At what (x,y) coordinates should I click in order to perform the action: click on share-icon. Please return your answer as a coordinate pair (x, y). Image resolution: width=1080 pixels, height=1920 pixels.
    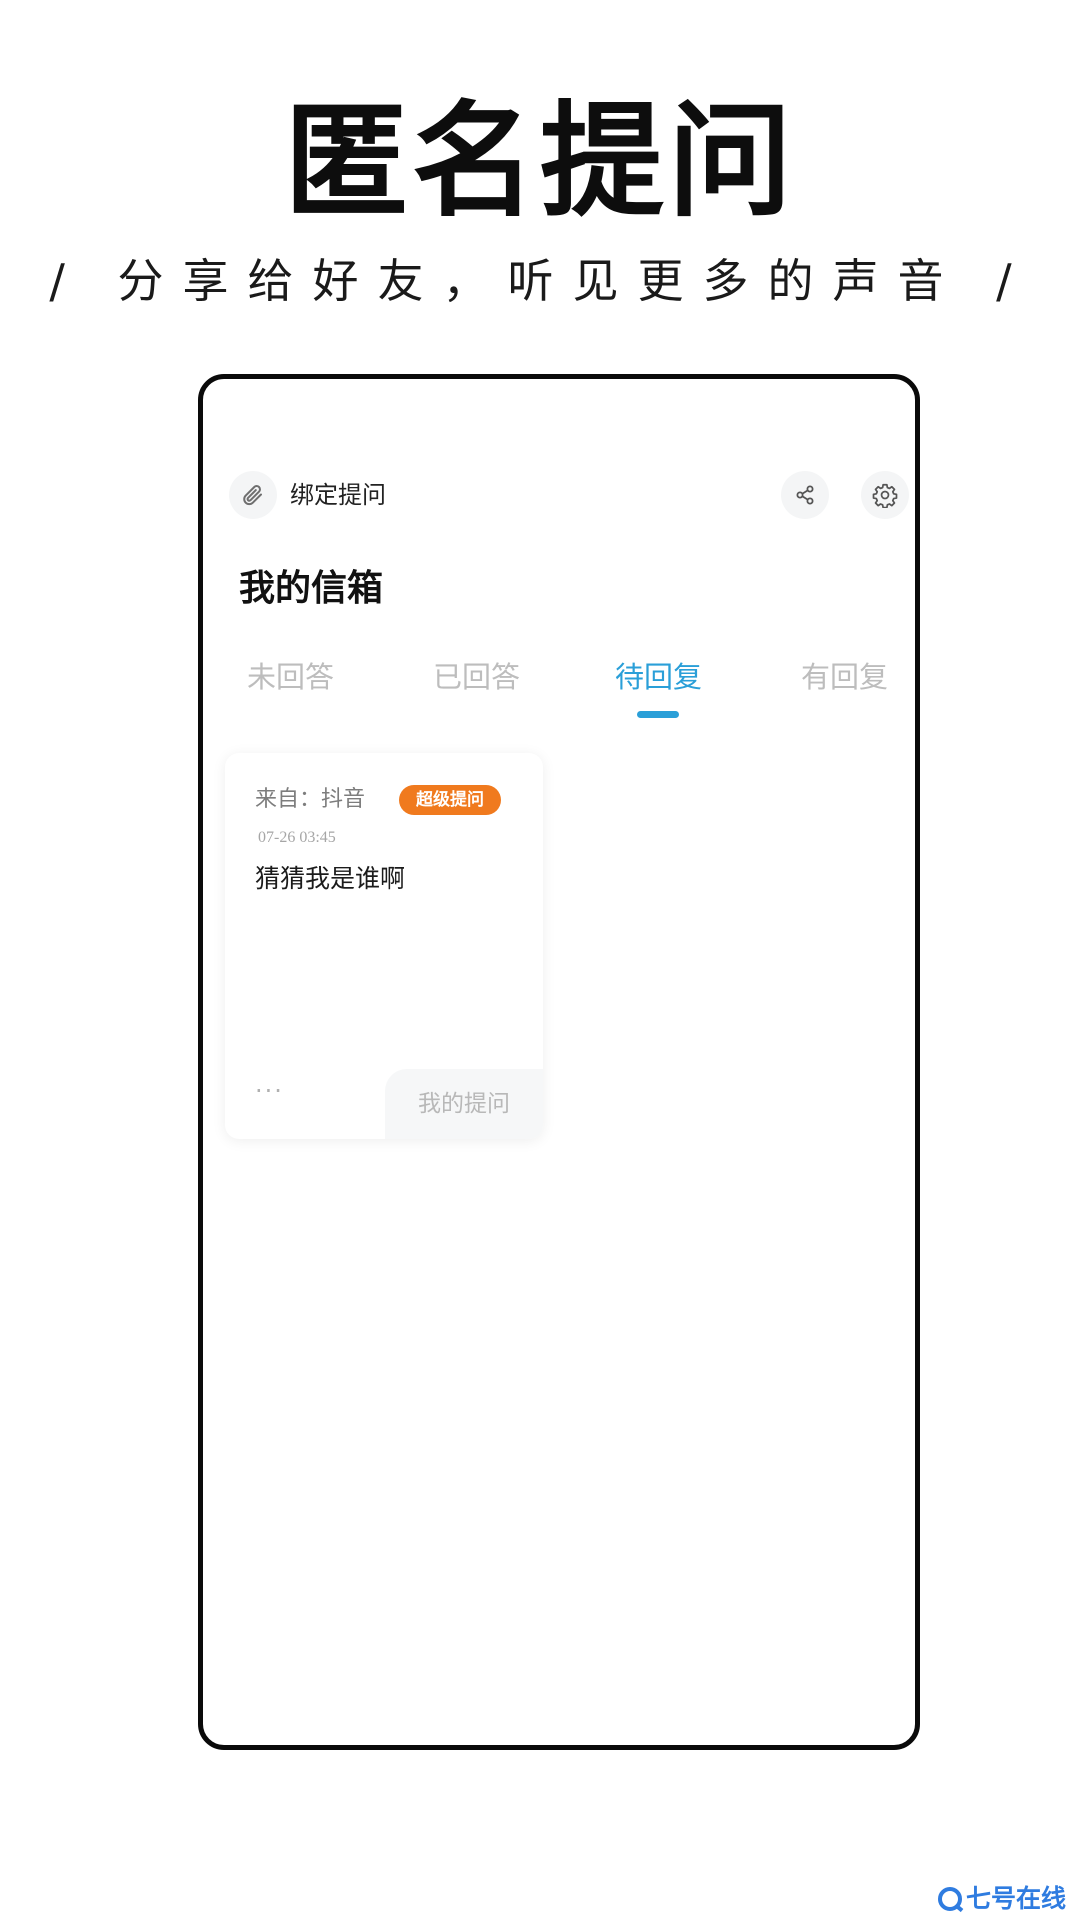
    Looking at the image, I should click on (805, 495).